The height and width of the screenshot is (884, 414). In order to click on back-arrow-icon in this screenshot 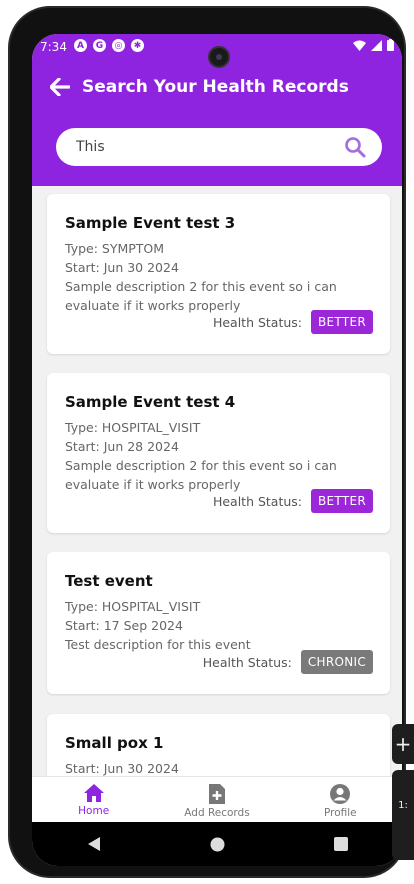, I will do `click(61, 87)`.